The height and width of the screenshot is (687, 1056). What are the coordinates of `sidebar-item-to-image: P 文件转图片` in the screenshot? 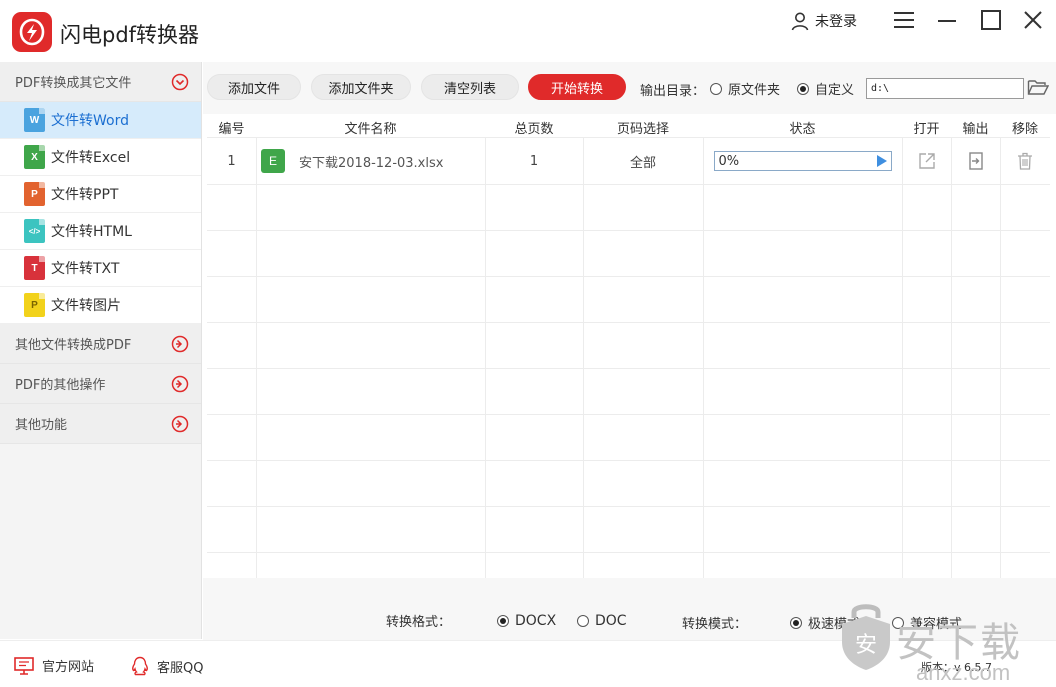 It's located at (100, 305).